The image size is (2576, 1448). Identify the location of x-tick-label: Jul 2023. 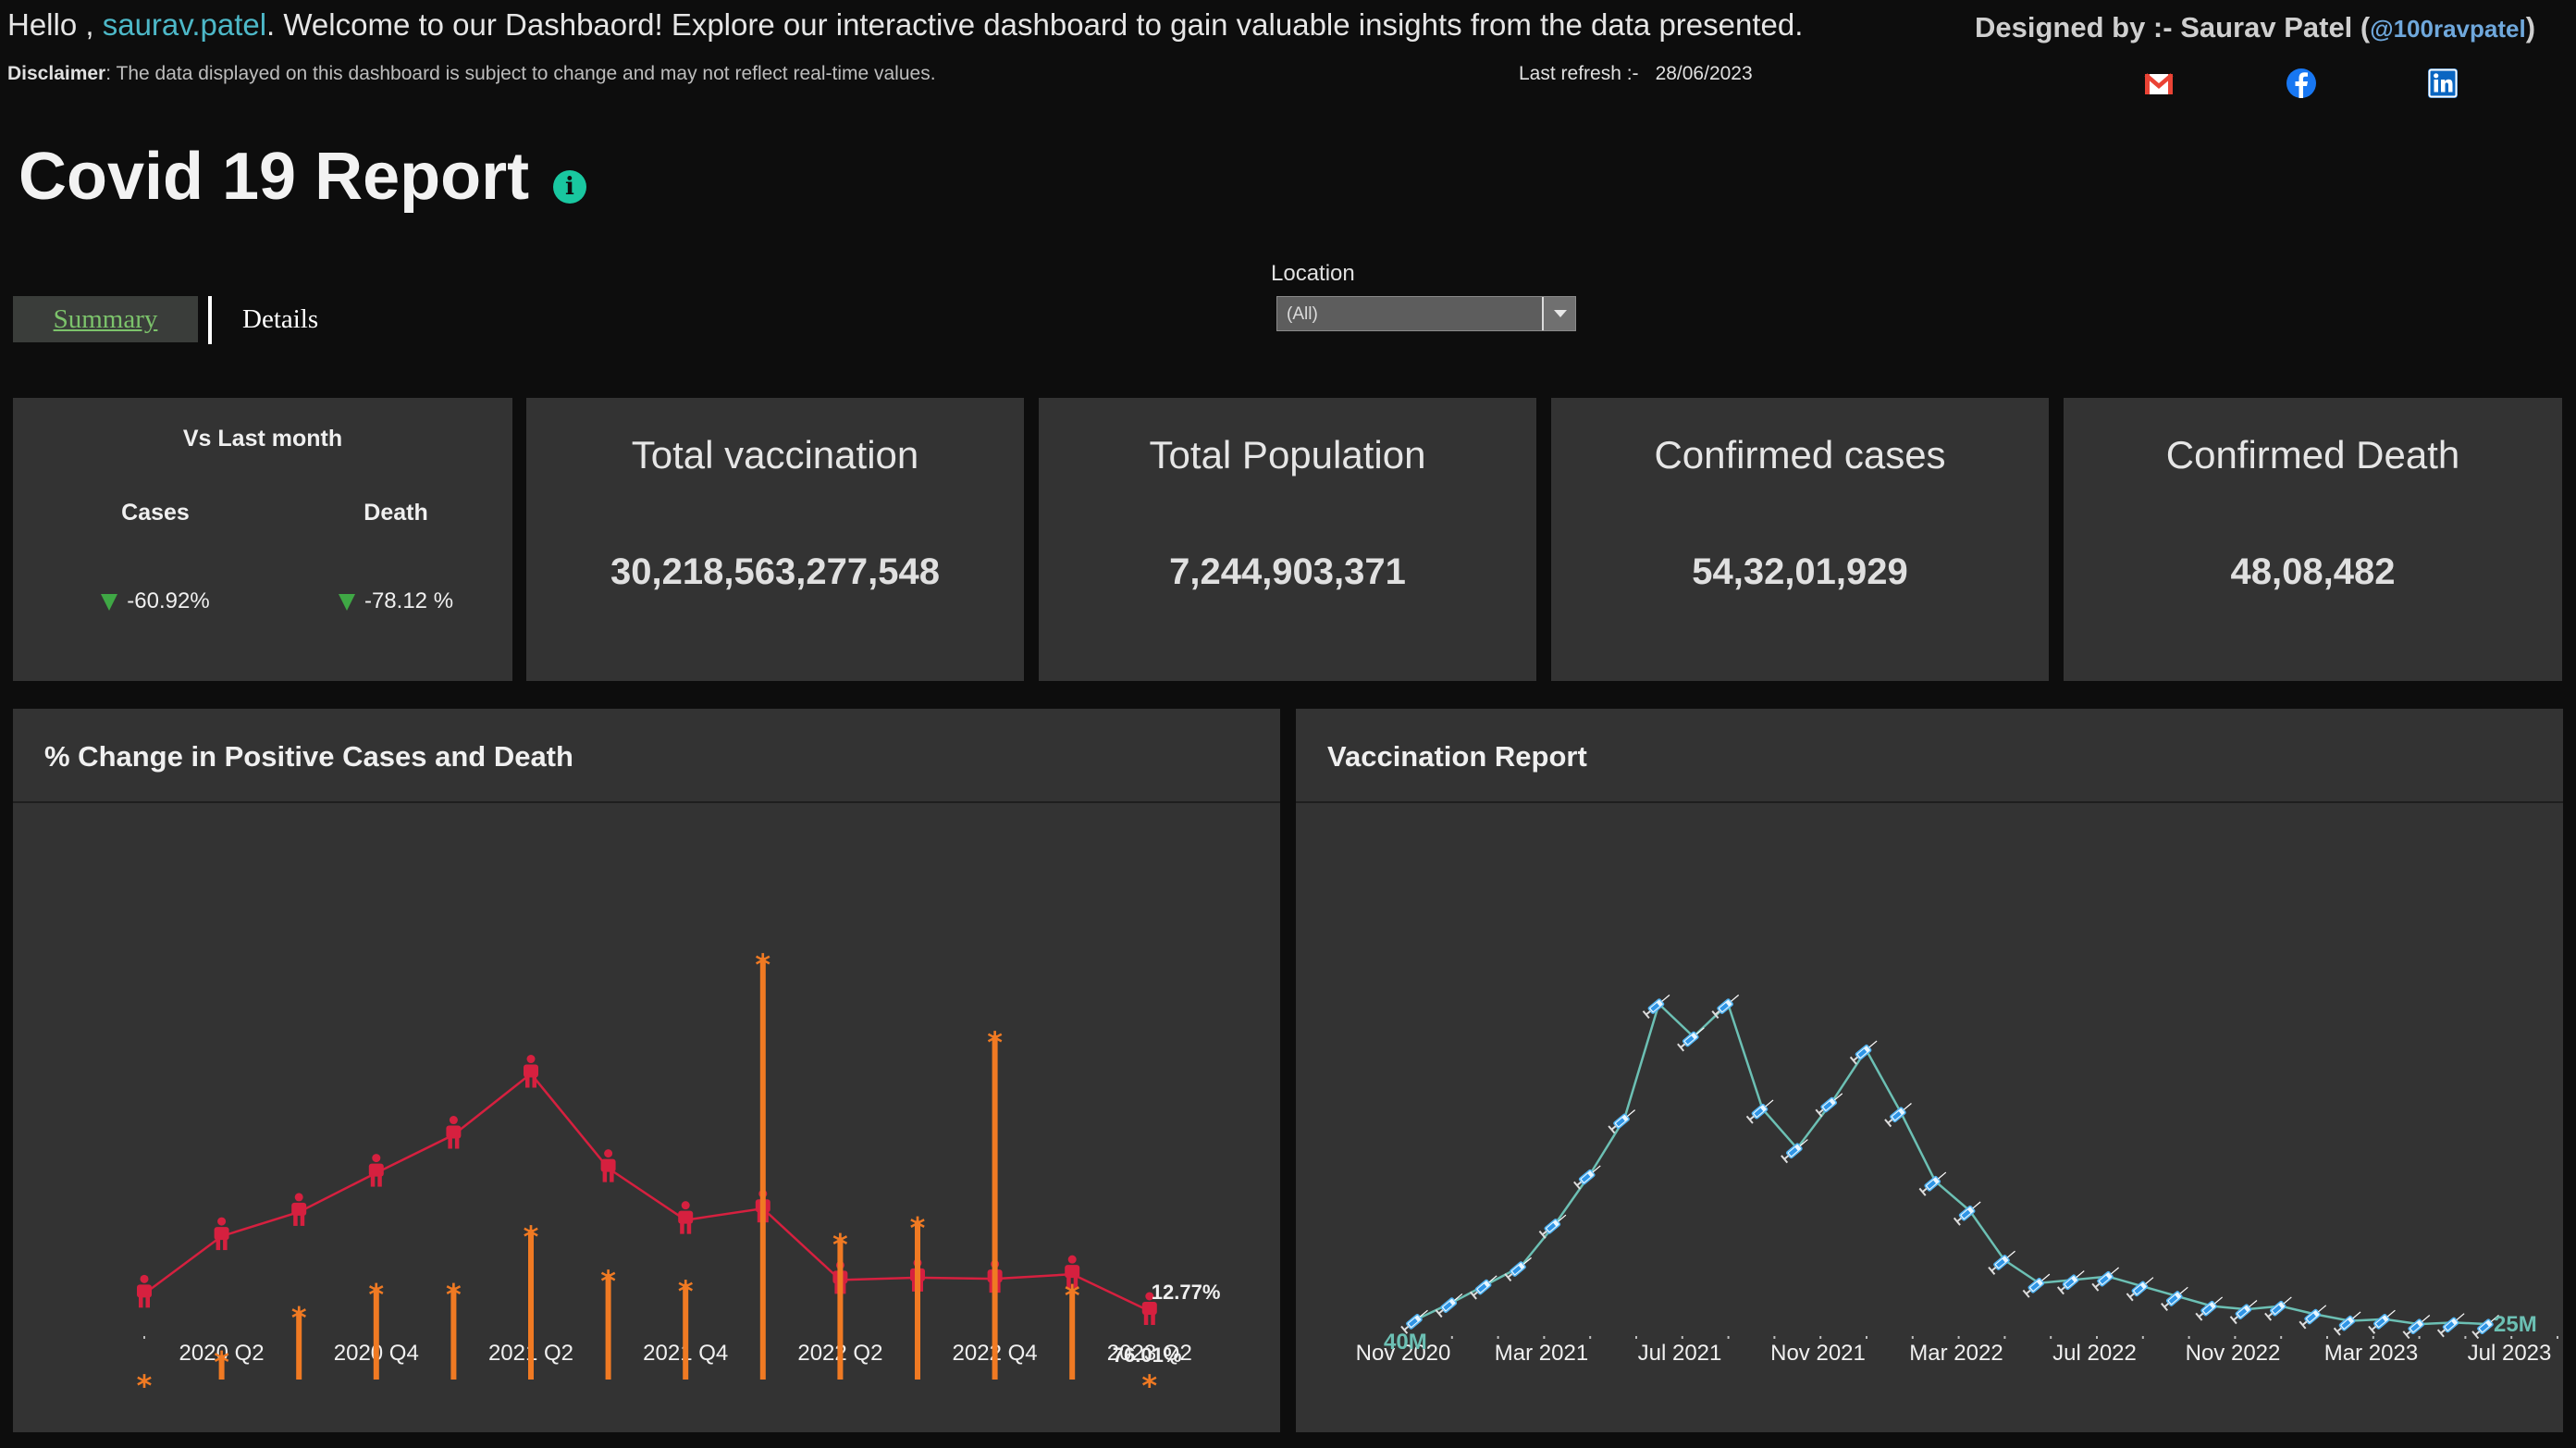
(2510, 1353).